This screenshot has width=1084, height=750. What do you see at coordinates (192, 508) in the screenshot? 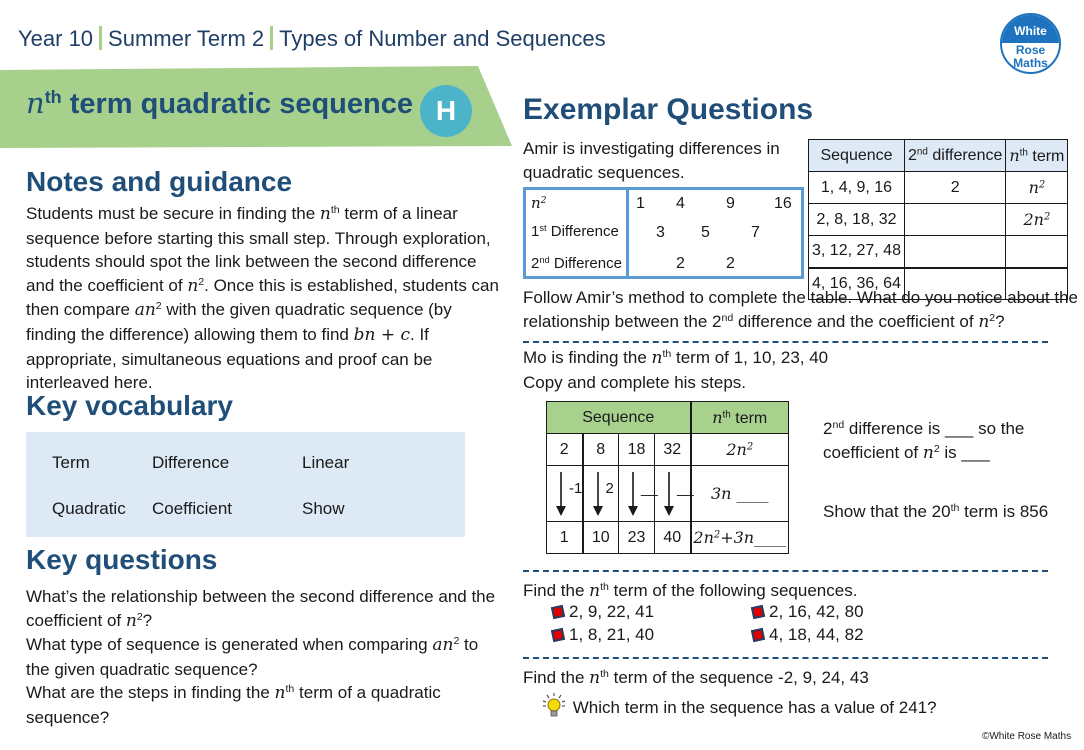
I see `vocab-word: Coefficient` at bounding box center [192, 508].